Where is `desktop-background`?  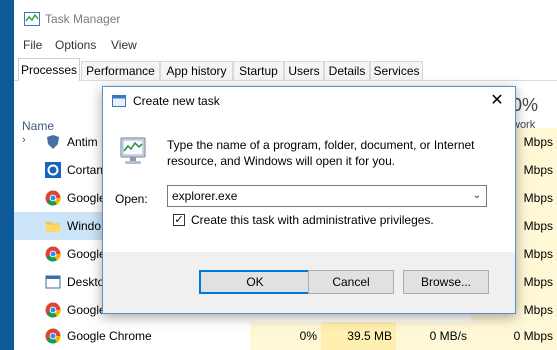
desktop-background is located at coordinates (7, 175).